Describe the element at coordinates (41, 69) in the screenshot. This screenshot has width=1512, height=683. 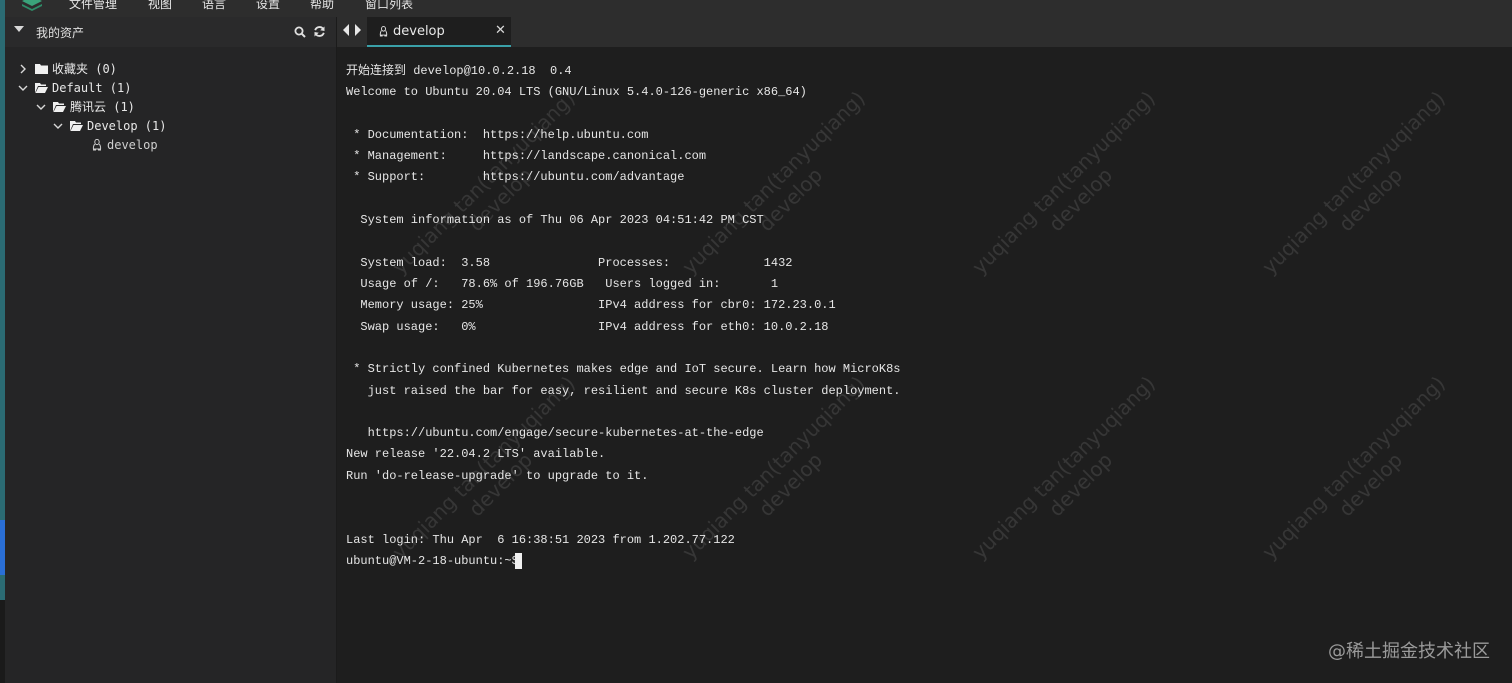
I see `folder-icon` at that location.